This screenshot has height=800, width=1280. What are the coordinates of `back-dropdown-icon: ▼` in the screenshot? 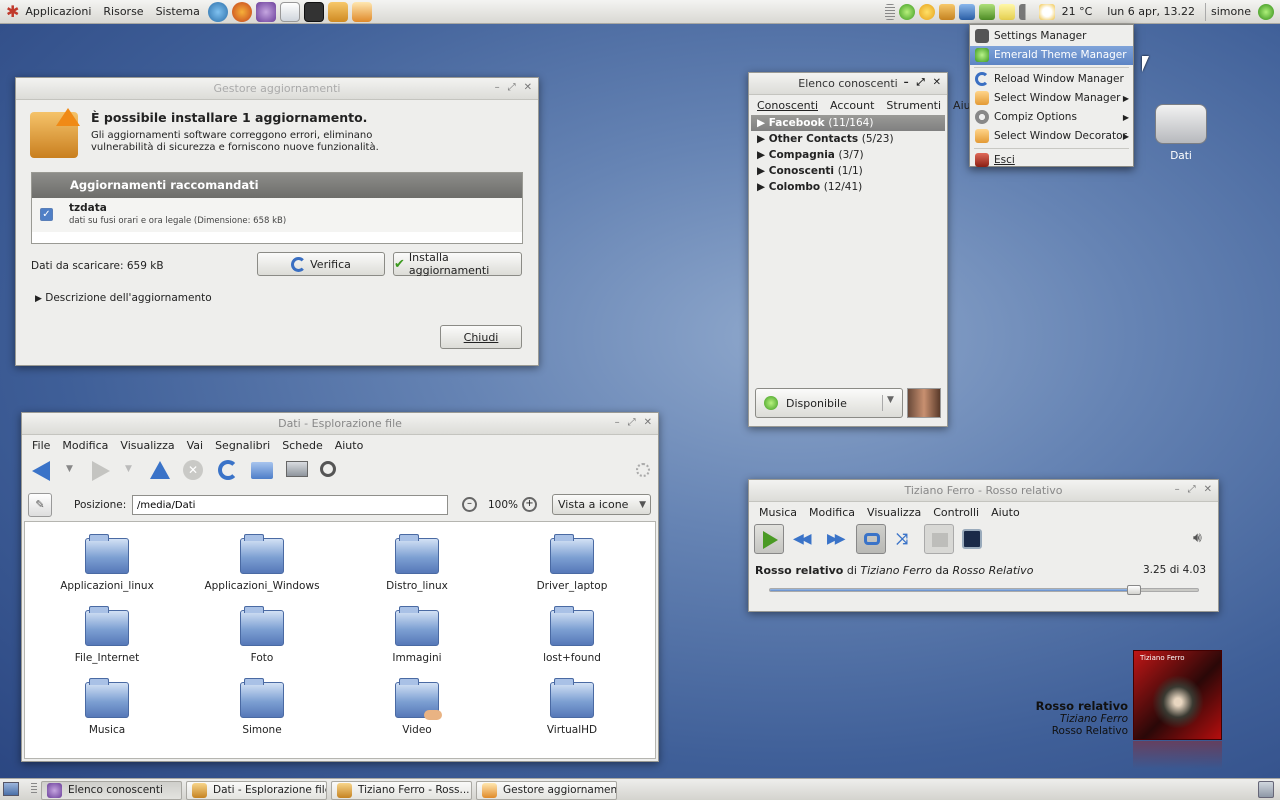 It's located at (69, 469).